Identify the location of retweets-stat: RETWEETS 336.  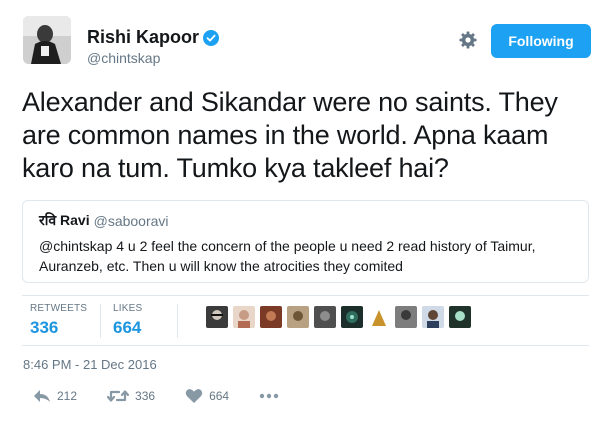
(58, 320).